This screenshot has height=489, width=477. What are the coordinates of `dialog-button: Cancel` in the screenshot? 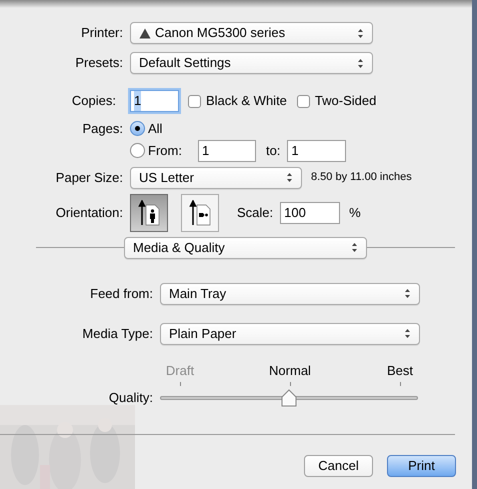 It's located at (338, 465).